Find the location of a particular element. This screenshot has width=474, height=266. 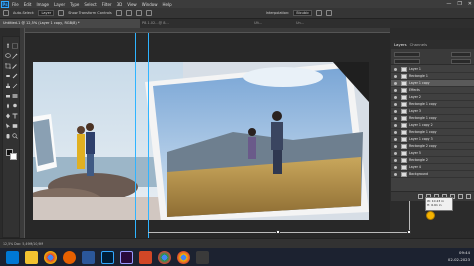

layer-filter-dropdown is located at coordinates (407, 54).